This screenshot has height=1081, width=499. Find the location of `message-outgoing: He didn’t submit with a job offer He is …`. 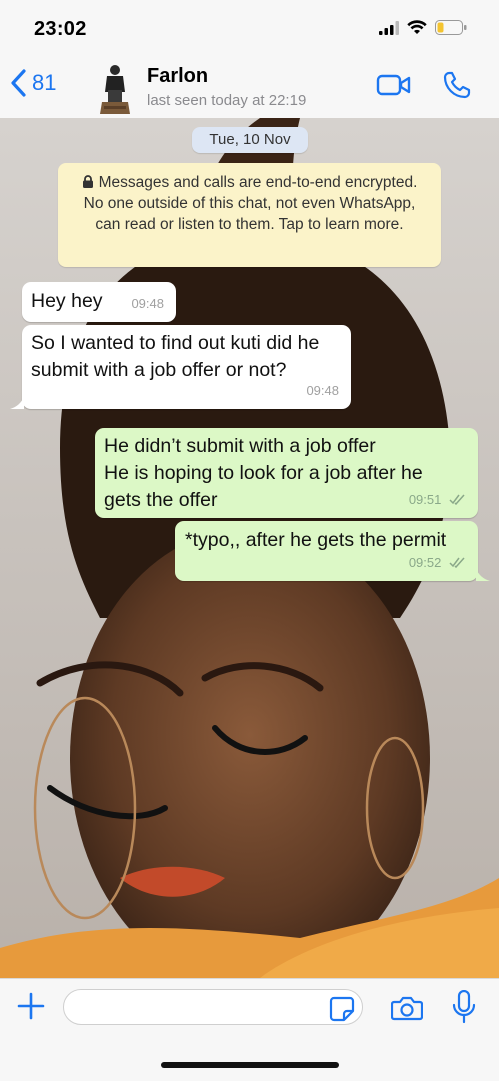

message-outgoing: He didn’t submit with a job offer He is … is located at coordinates (286, 473).